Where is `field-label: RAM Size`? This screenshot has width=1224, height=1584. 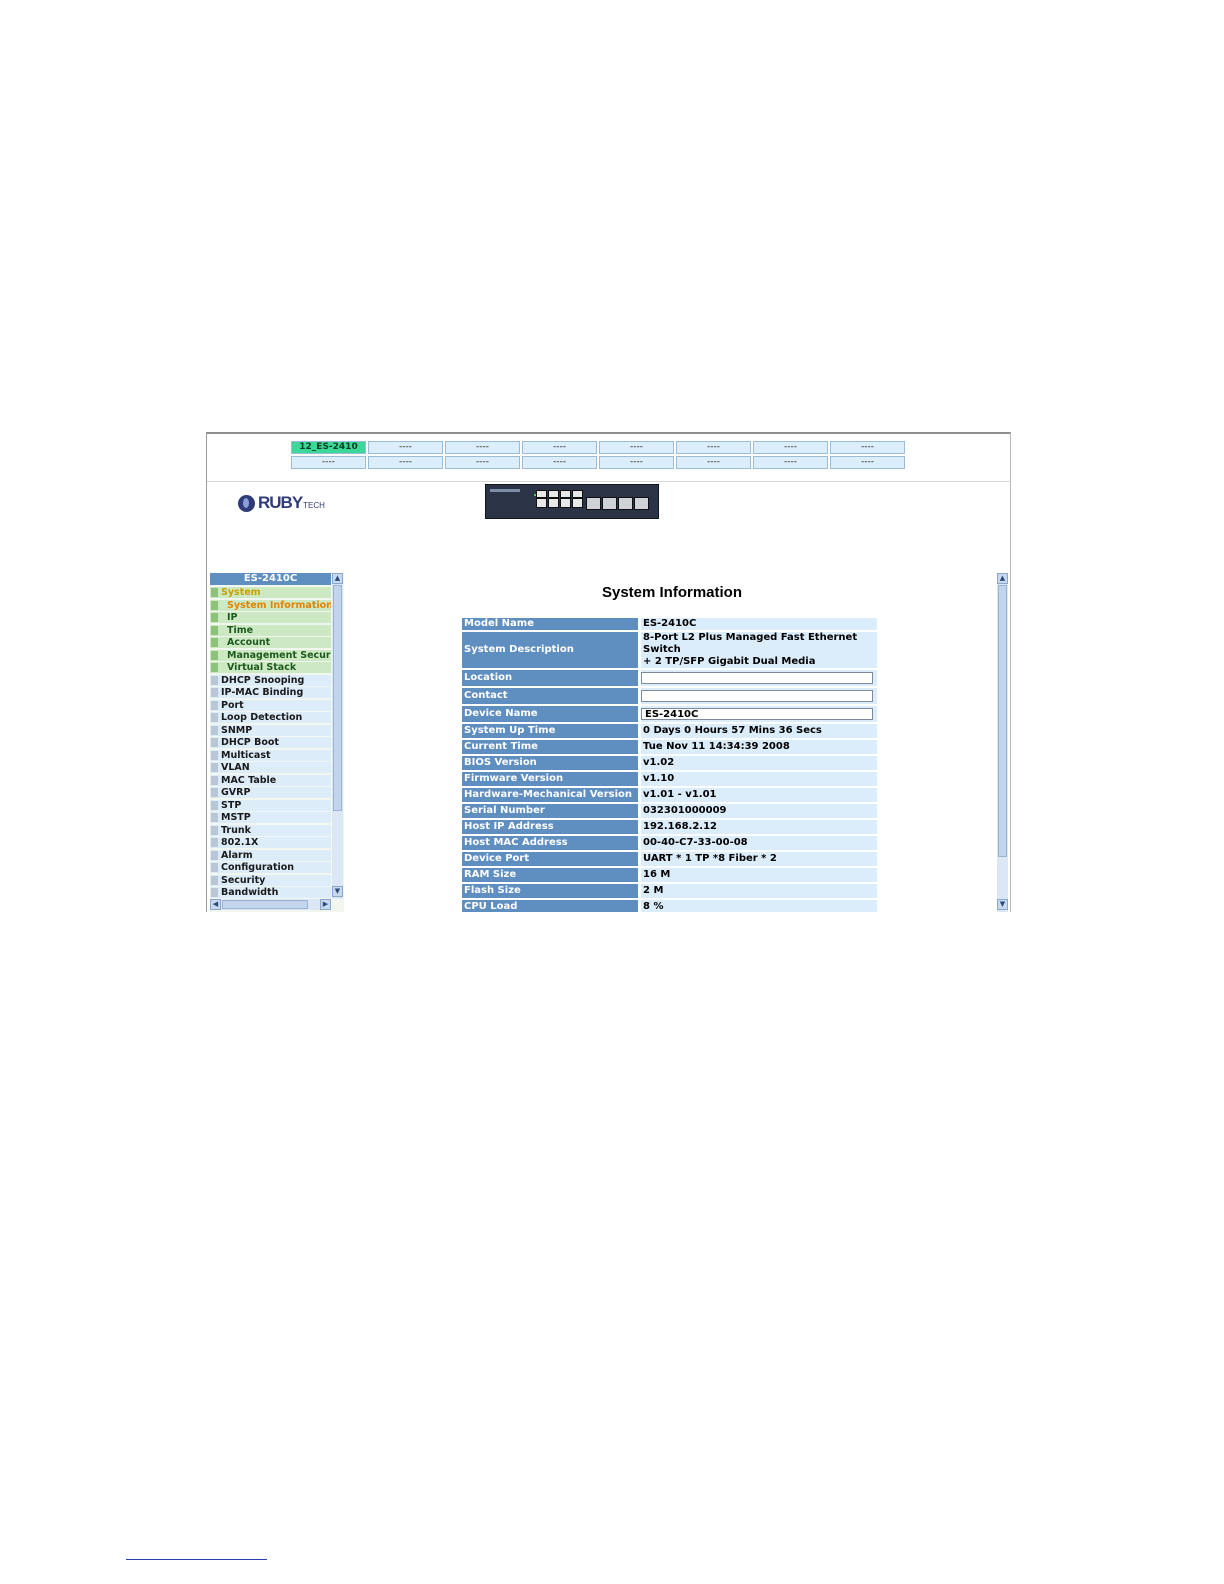
field-label: RAM Size is located at coordinates (551, 875).